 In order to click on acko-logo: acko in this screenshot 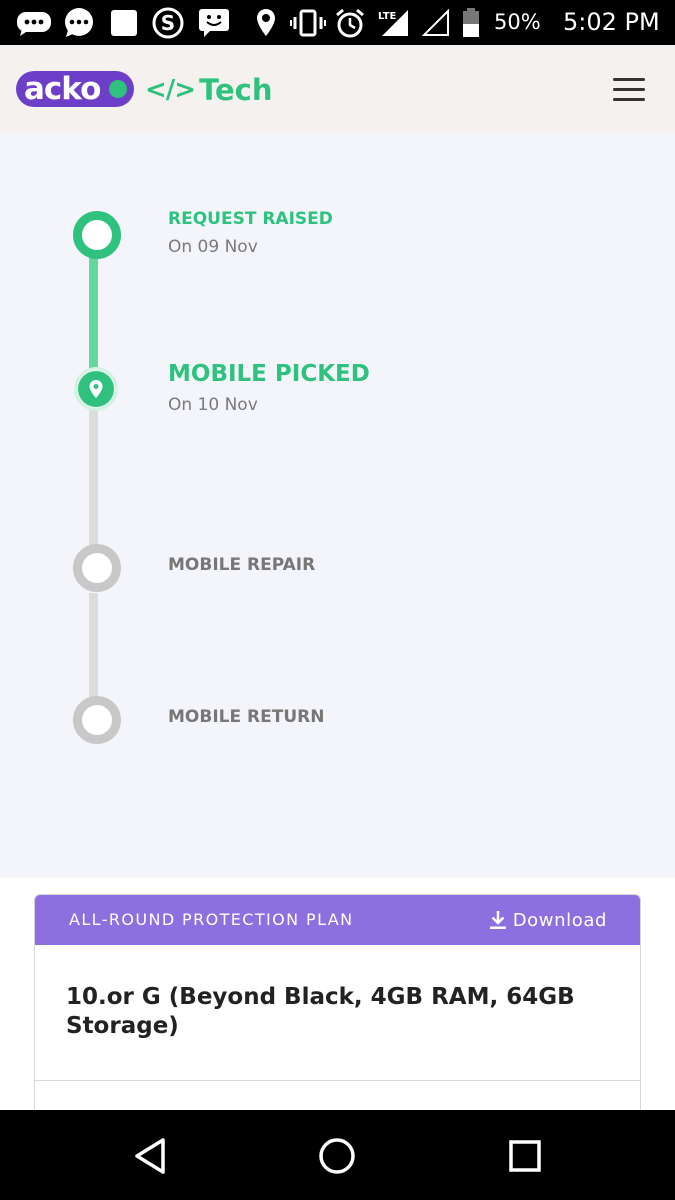, I will do `click(75, 89)`.